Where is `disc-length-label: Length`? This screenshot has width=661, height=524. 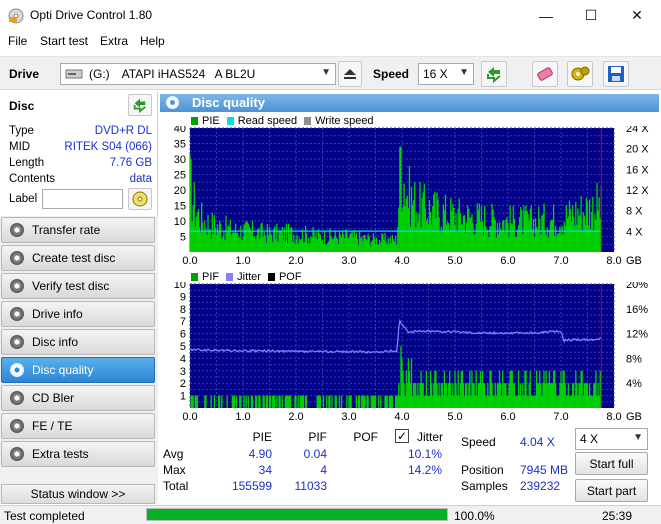 disc-length-label: Length is located at coordinates (27, 163).